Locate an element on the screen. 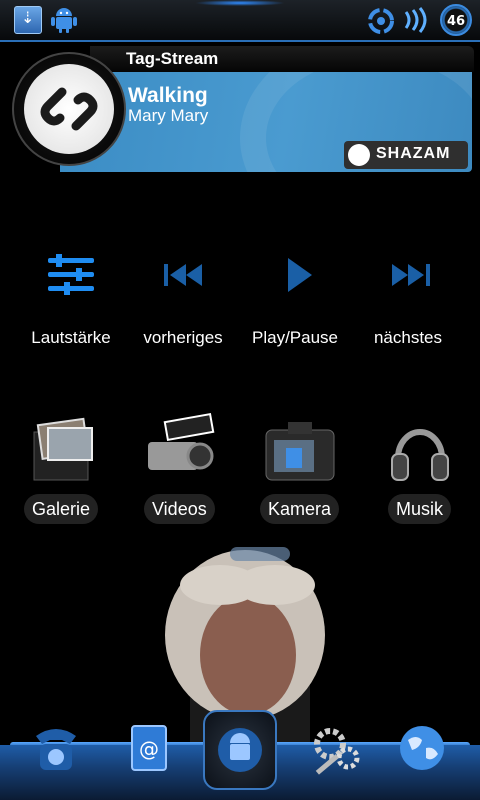 The image size is (480, 800). previous-button is located at coordinates (183, 280).